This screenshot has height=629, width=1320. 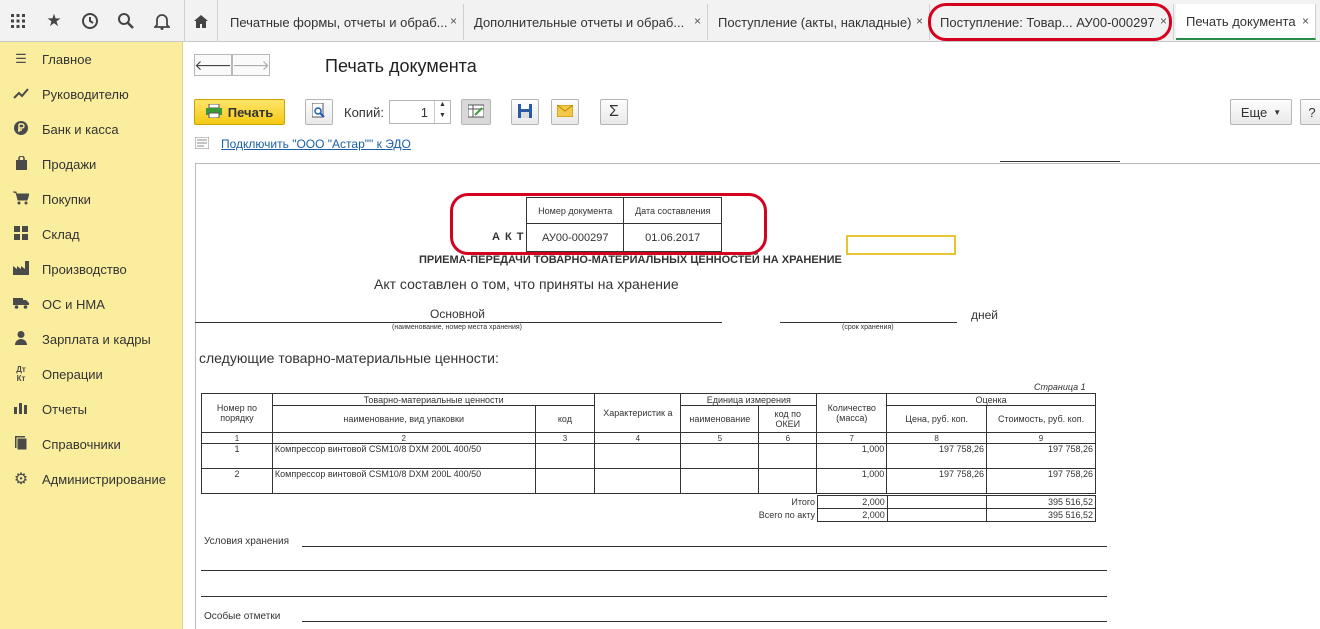 I want to click on edit-mode-button, so click(x=476, y=112).